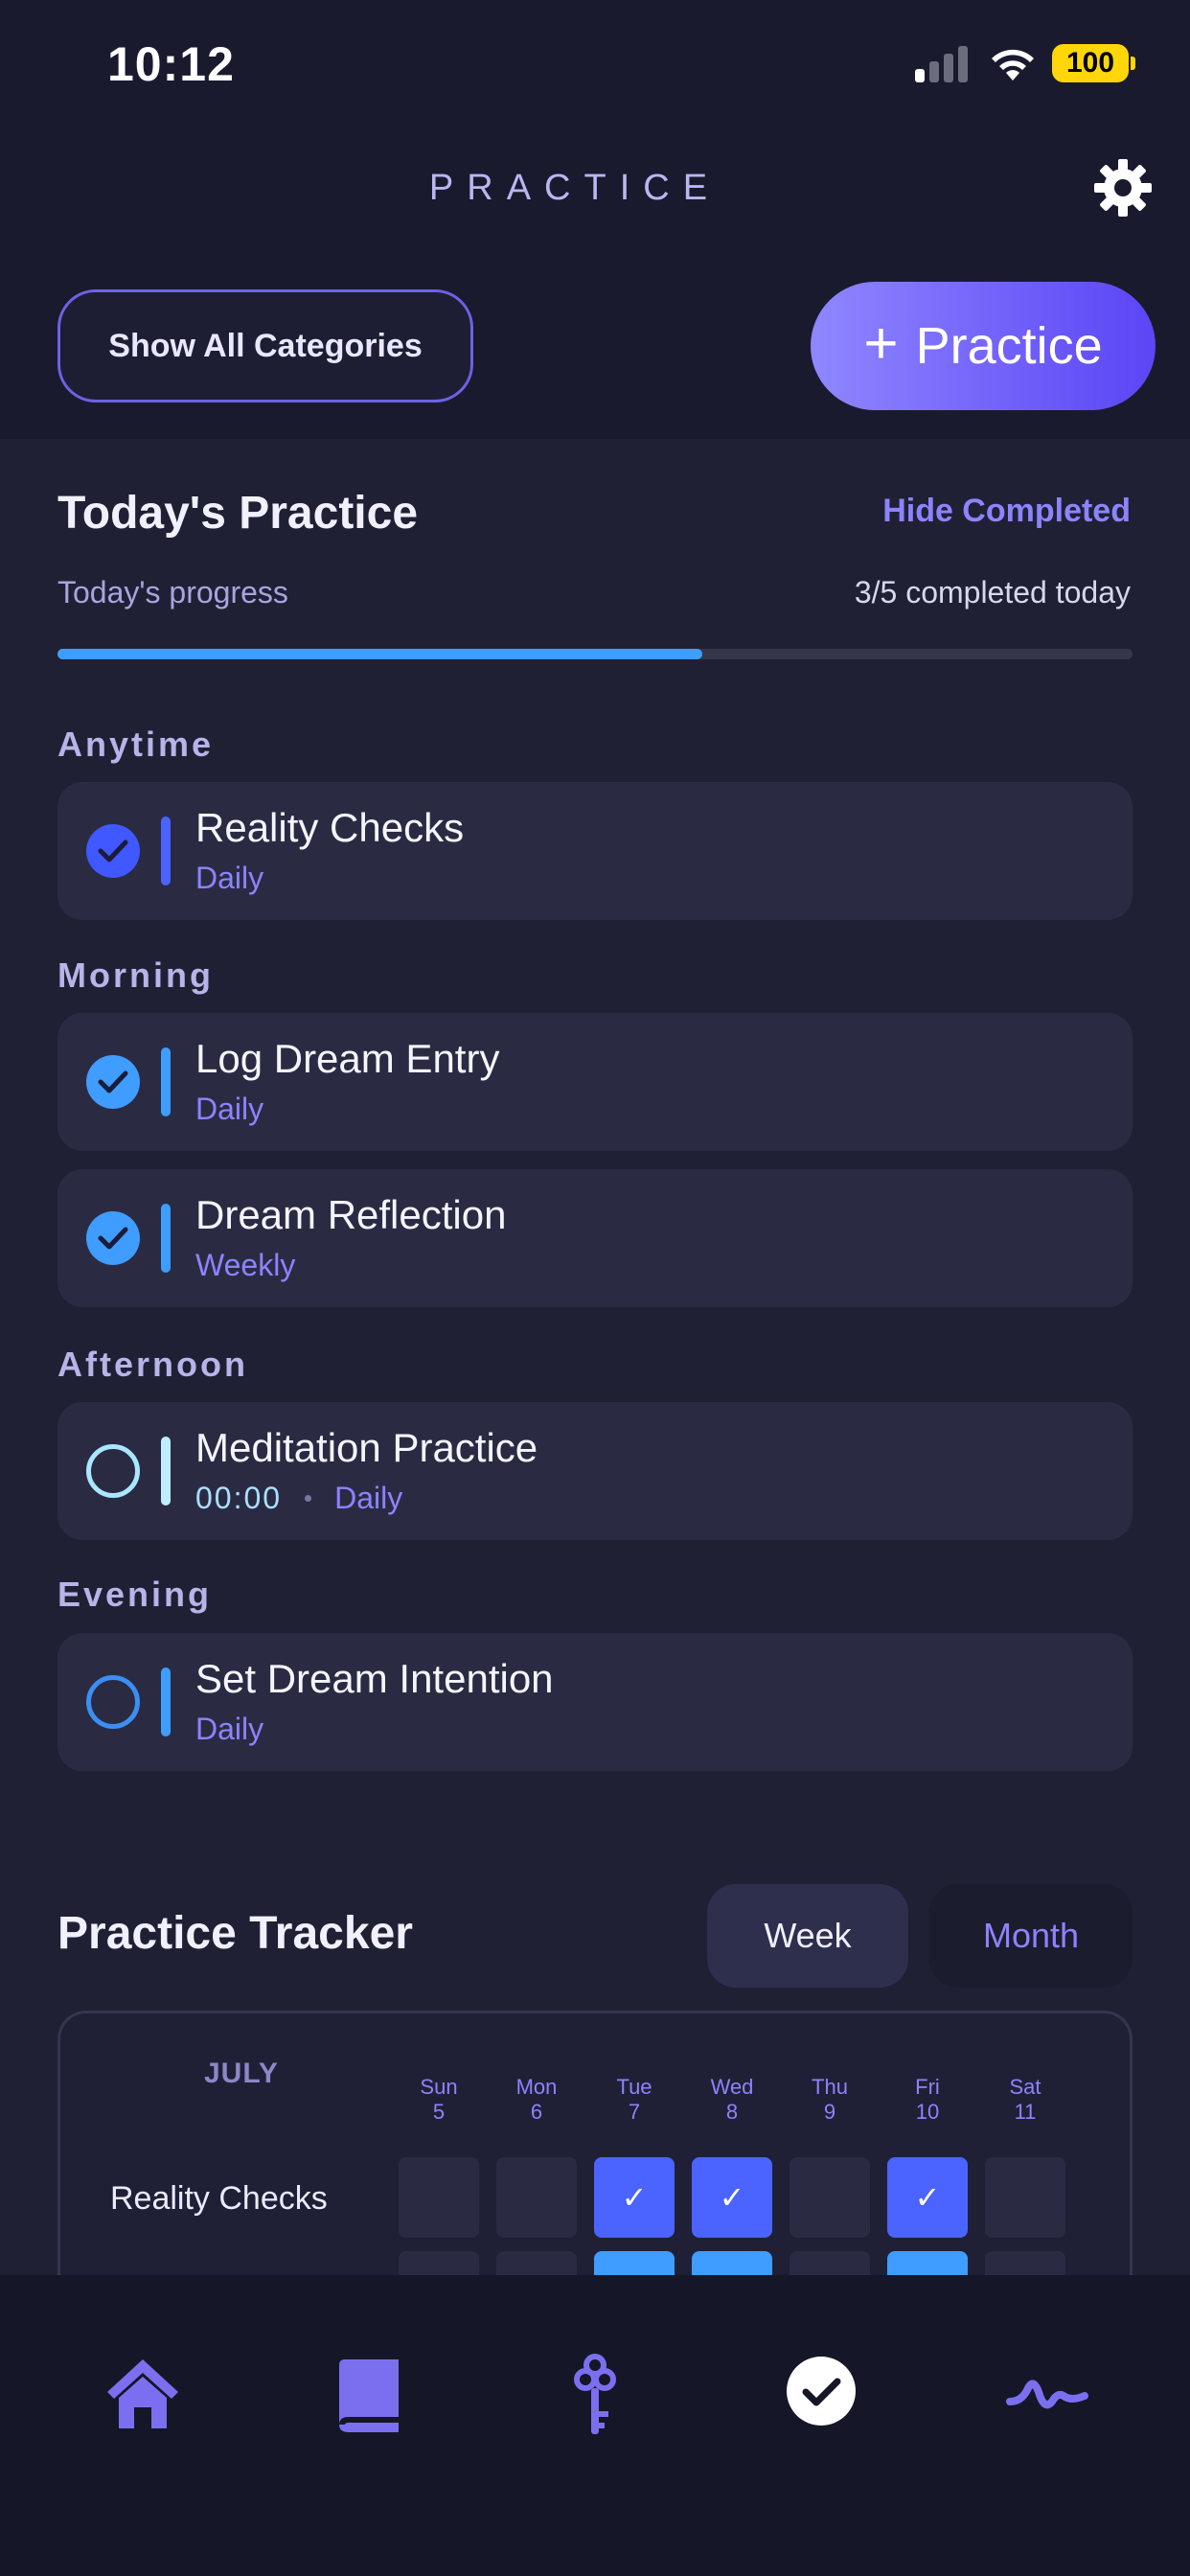  Describe the element at coordinates (928, 2087) in the screenshot. I see `day-name: Fri` at that location.